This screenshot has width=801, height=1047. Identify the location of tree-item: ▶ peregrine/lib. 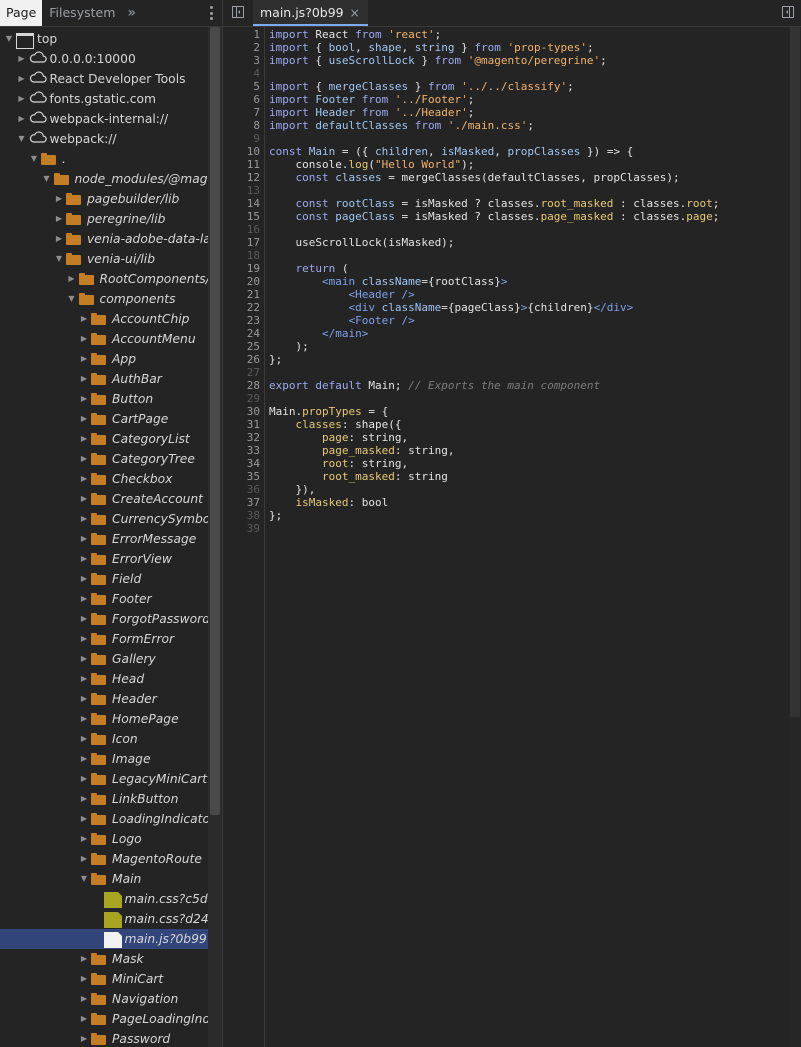
(104, 219).